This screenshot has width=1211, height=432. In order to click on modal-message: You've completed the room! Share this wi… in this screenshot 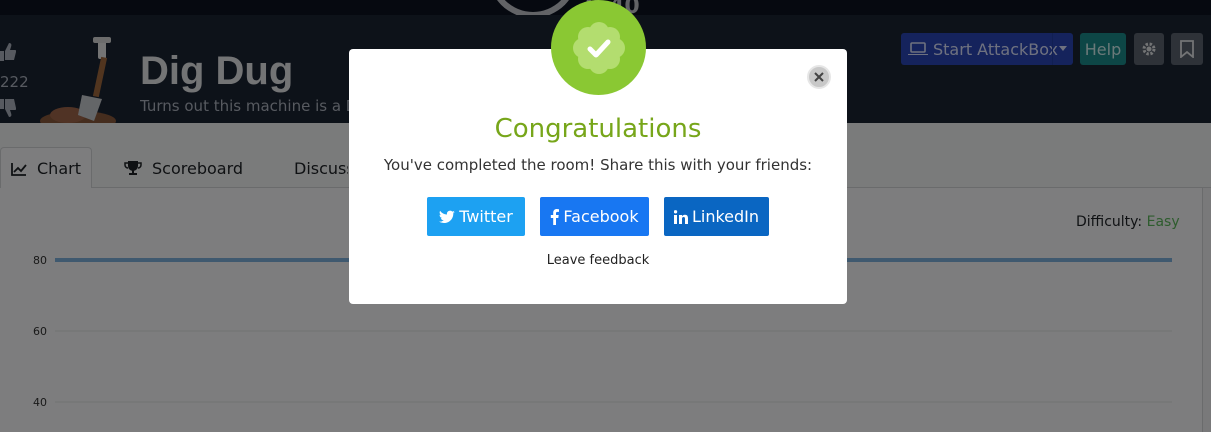, I will do `click(598, 165)`.